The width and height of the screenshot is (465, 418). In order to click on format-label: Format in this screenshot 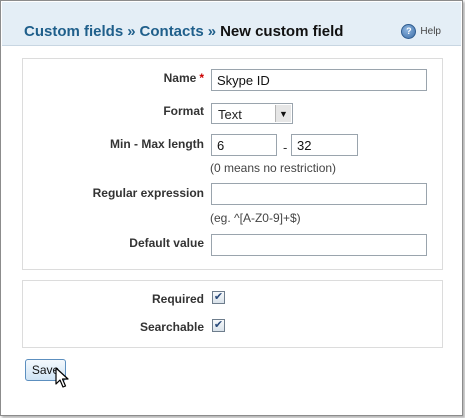, I will do `click(183, 111)`.